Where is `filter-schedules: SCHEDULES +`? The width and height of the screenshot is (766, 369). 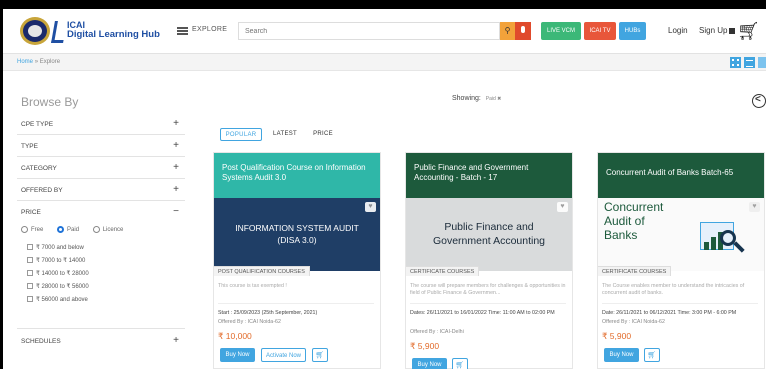
filter-schedules: SCHEDULES + is located at coordinates (101, 345).